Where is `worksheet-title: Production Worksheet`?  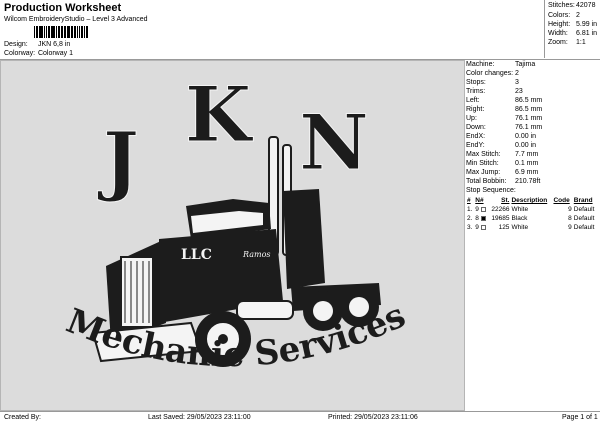 worksheet-title: Production Worksheet is located at coordinates (63, 8).